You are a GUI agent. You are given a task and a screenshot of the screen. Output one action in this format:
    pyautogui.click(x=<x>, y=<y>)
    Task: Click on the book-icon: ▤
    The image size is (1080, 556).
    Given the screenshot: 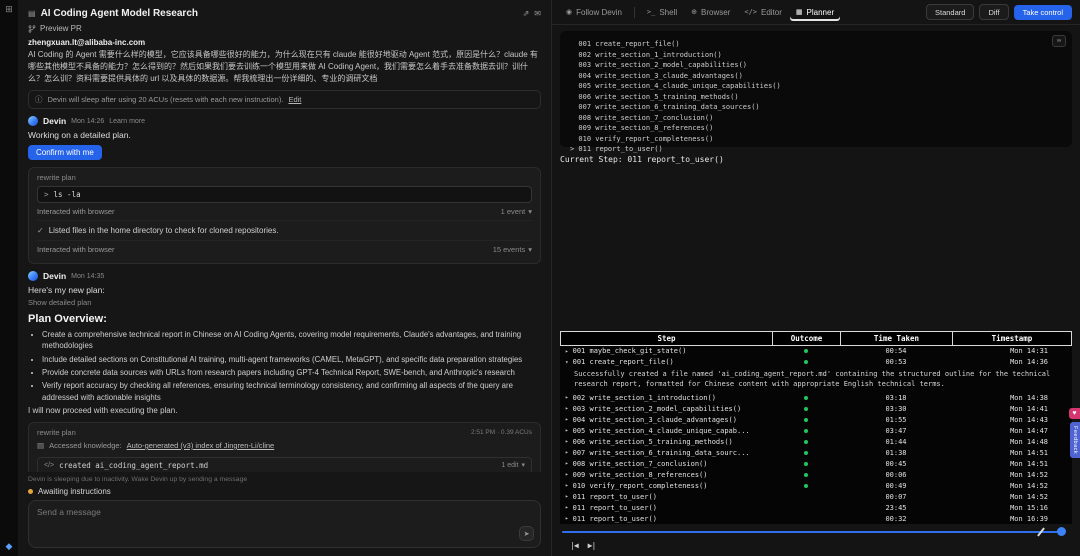 What is the action you would take?
    pyautogui.click(x=41, y=445)
    